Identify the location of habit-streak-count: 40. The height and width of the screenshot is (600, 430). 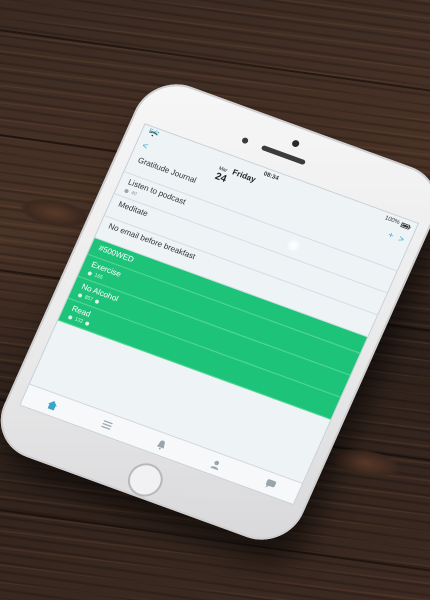
(133, 194).